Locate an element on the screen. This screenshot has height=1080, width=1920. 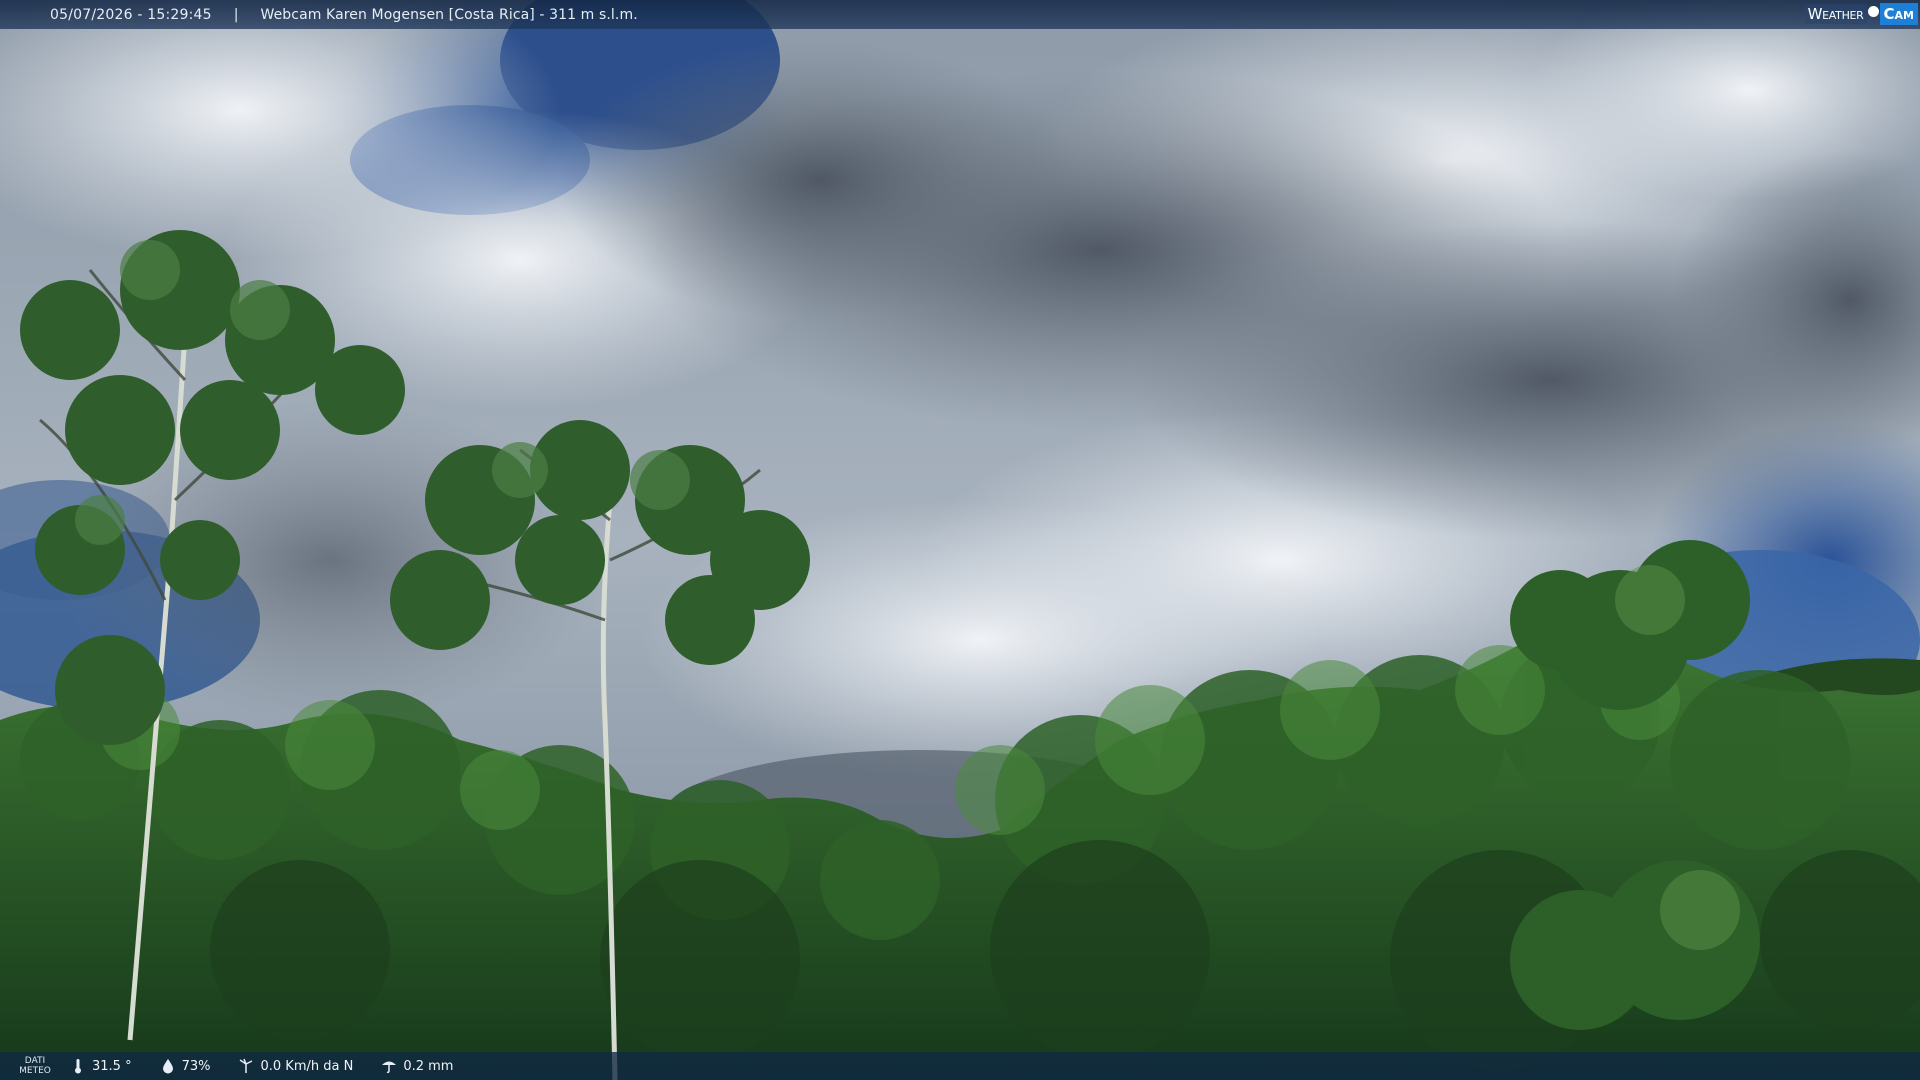
logo-dot-icon is located at coordinates (1873, 11).